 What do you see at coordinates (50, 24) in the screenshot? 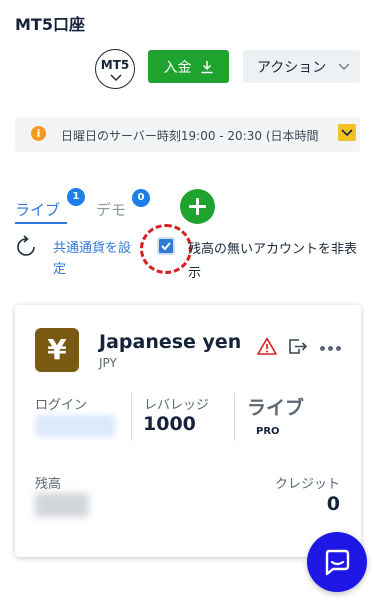
I see `page-title: MT5口座` at bounding box center [50, 24].